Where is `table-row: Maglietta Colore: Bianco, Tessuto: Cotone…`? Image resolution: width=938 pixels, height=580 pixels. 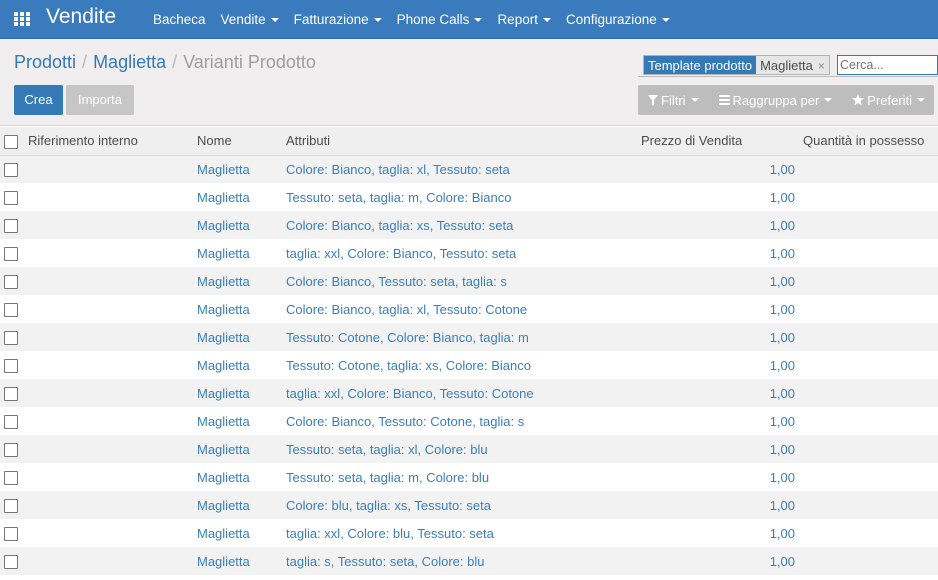 table-row: Maglietta Colore: Bianco, Tessuto: Cotone… is located at coordinates (469, 421).